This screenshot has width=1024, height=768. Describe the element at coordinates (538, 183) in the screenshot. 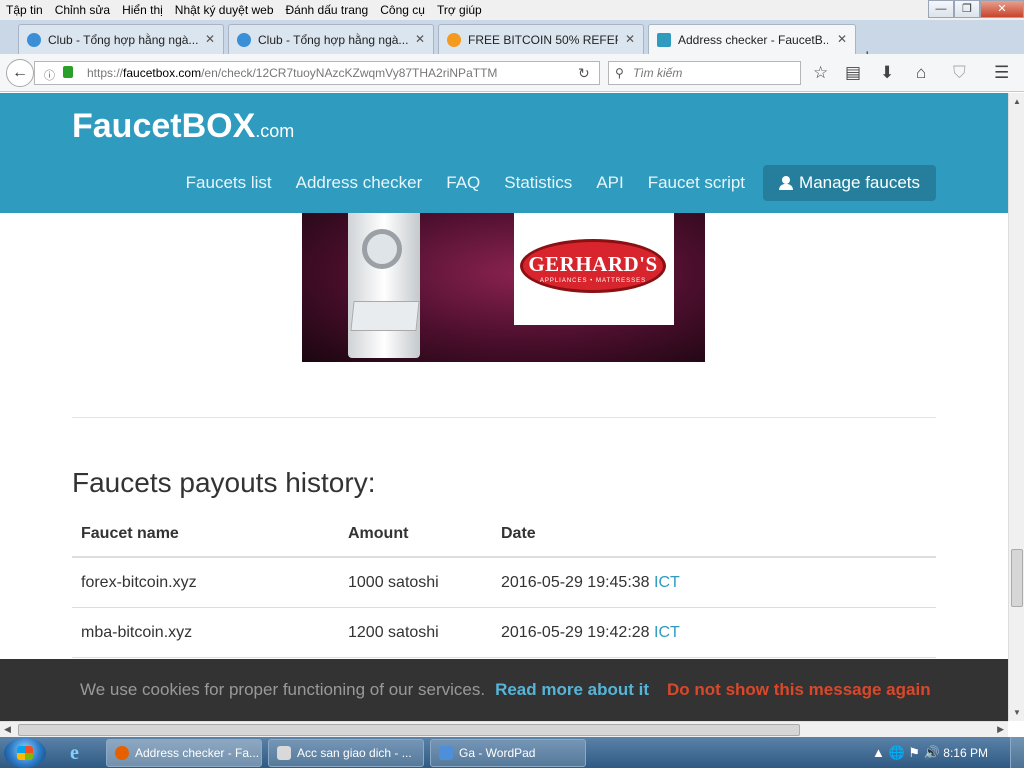

I see `nav-statistics: Statistics` at that location.